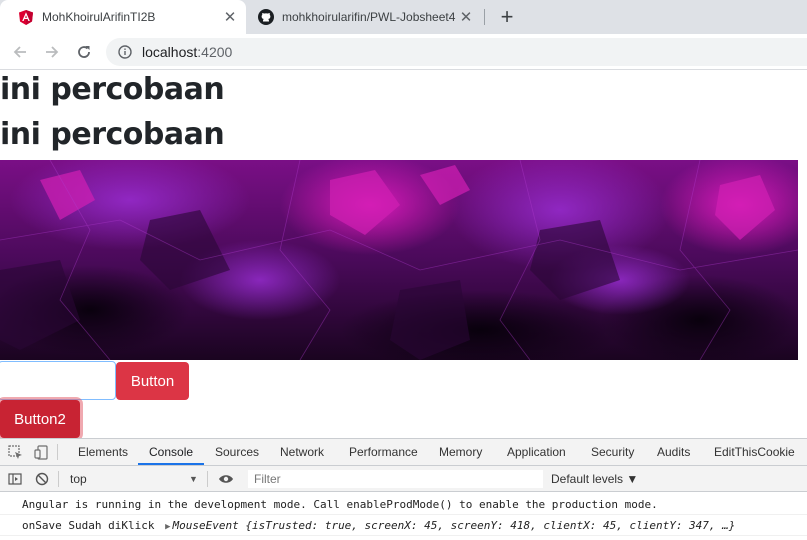 This screenshot has width=807, height=540. I want to click on url-host: localhost, so click(170, 52).